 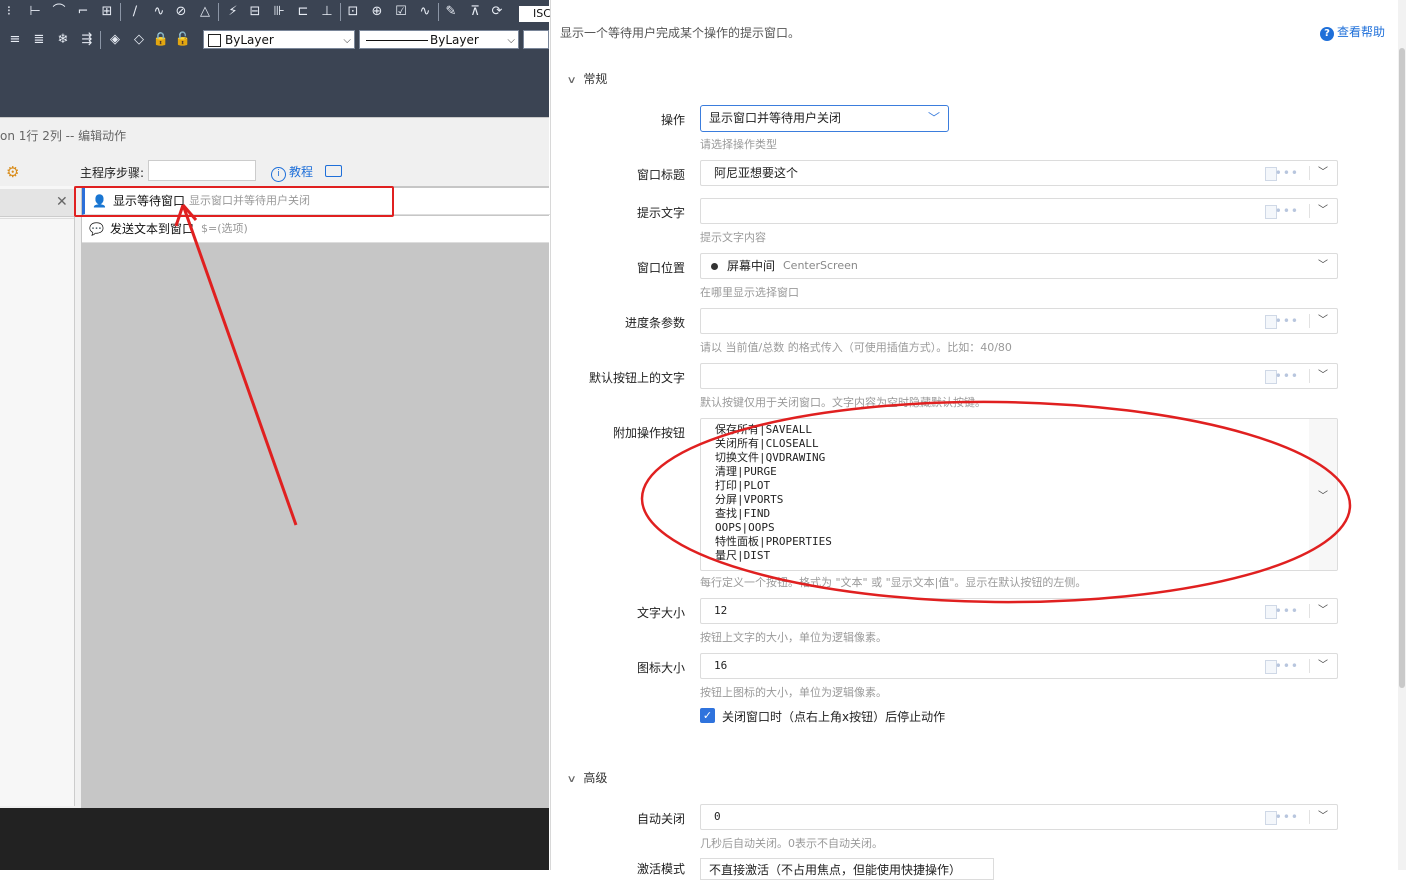 What do you see at coordinates (202, 170) in the screenshot?
I see `main-steps-input` at bounding box center [202, 170].